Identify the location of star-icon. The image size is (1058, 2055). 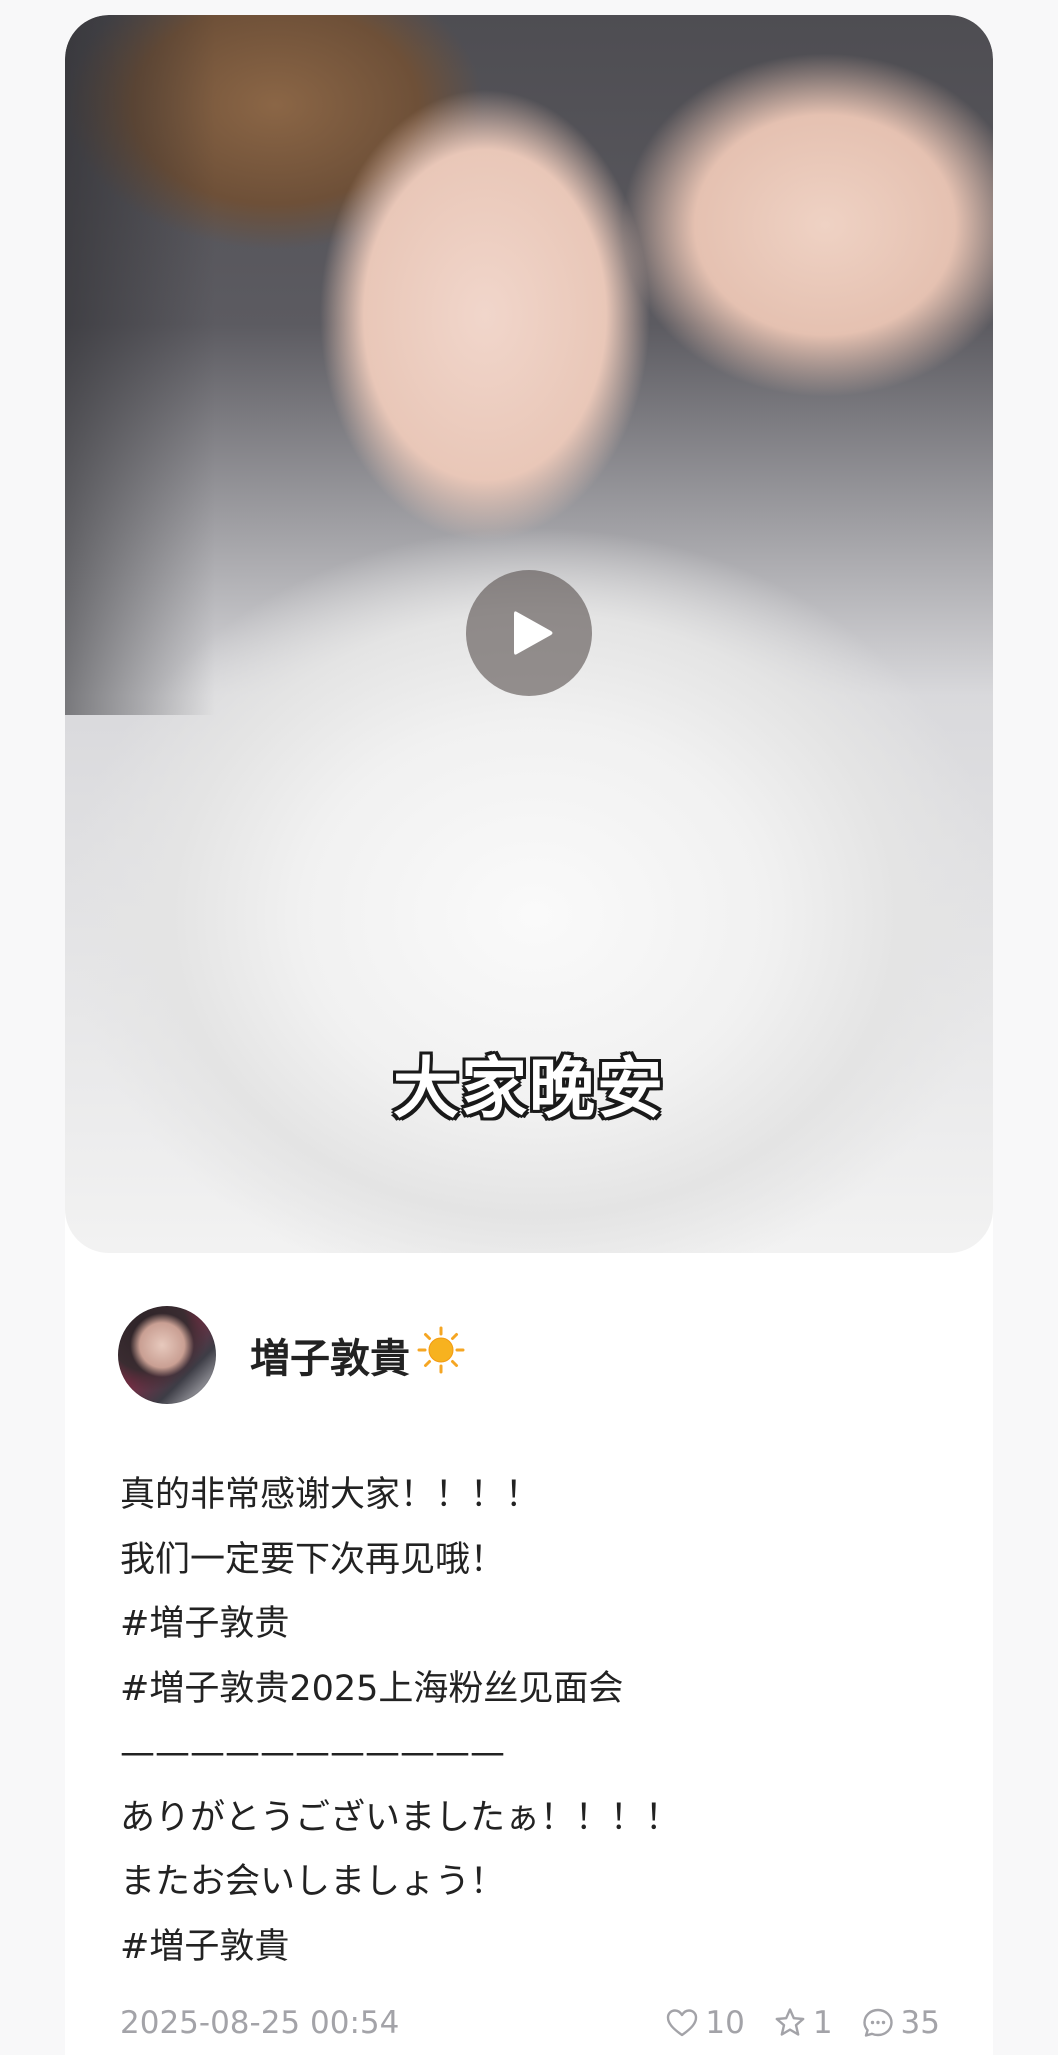
(790, 2022).